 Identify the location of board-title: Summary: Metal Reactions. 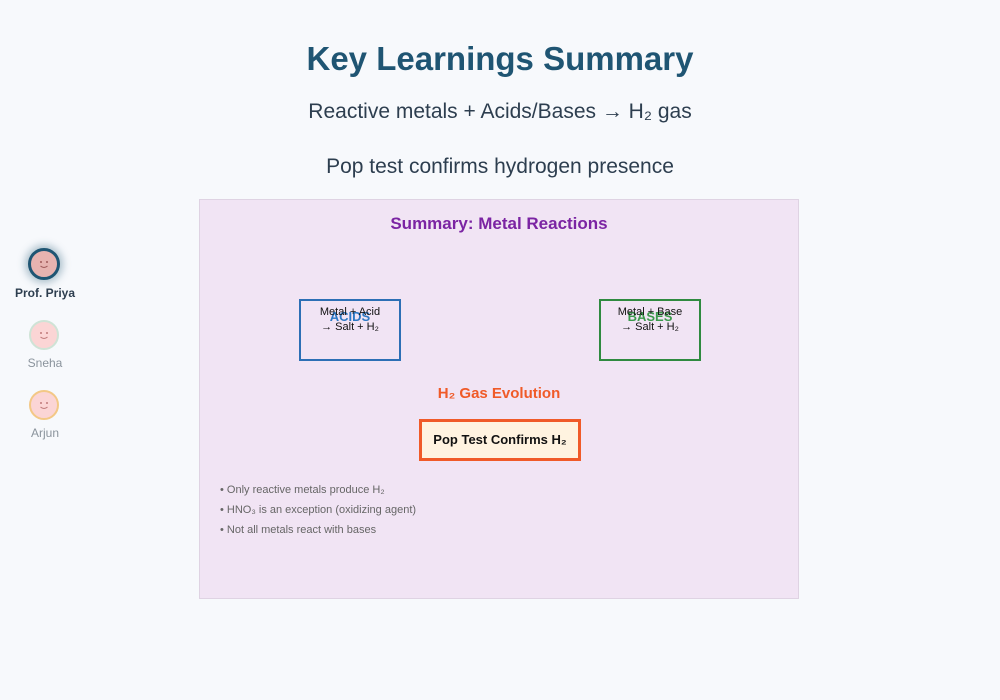
(499, 223).